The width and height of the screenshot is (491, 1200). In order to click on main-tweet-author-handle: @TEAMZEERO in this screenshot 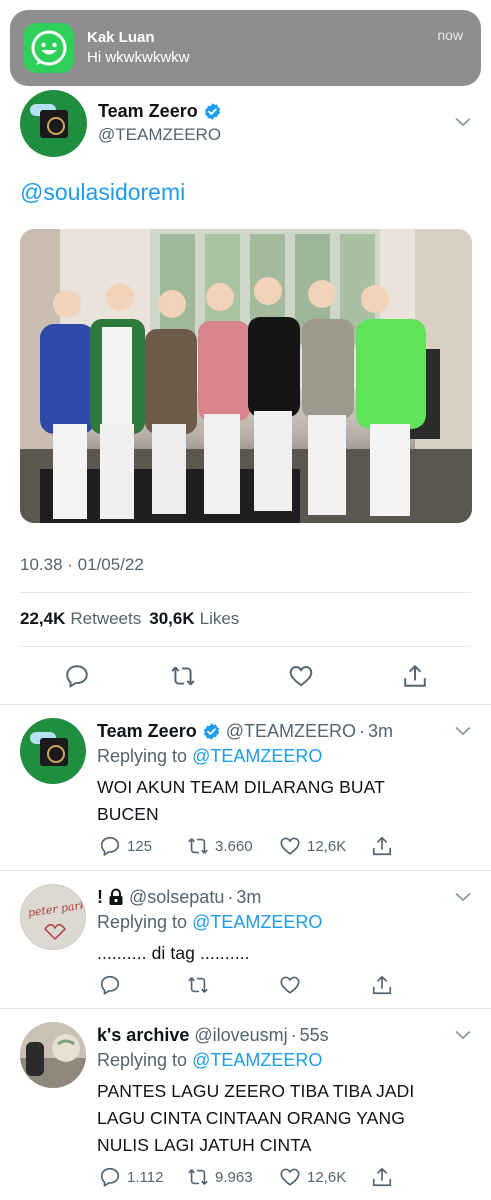, I will do `click(160, 135)`.